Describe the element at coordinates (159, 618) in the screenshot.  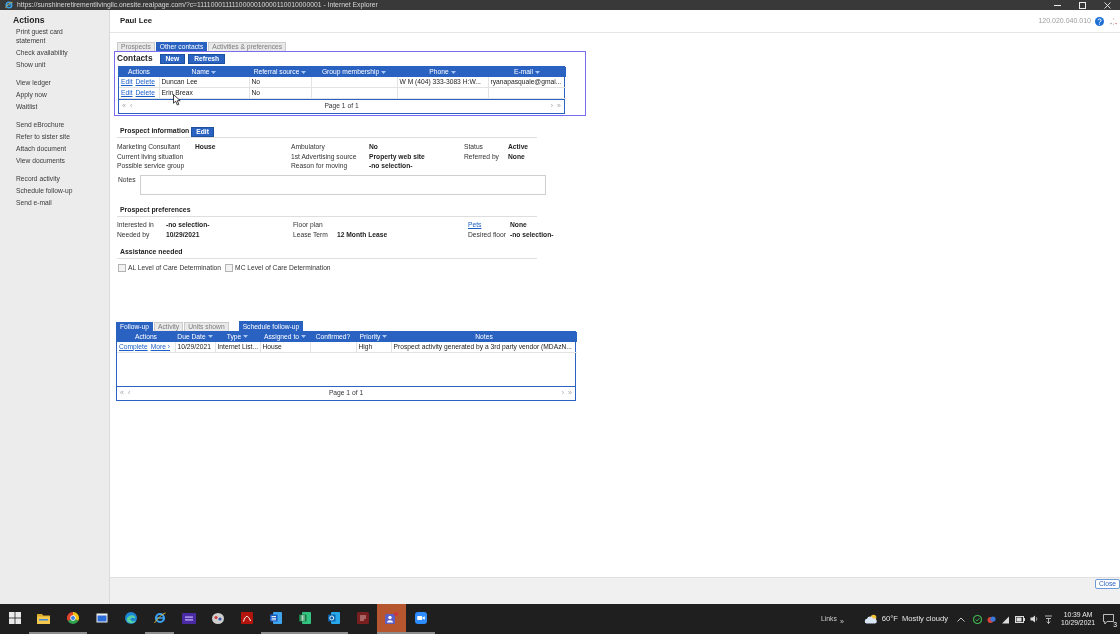
I see `ring-icon` at that location.